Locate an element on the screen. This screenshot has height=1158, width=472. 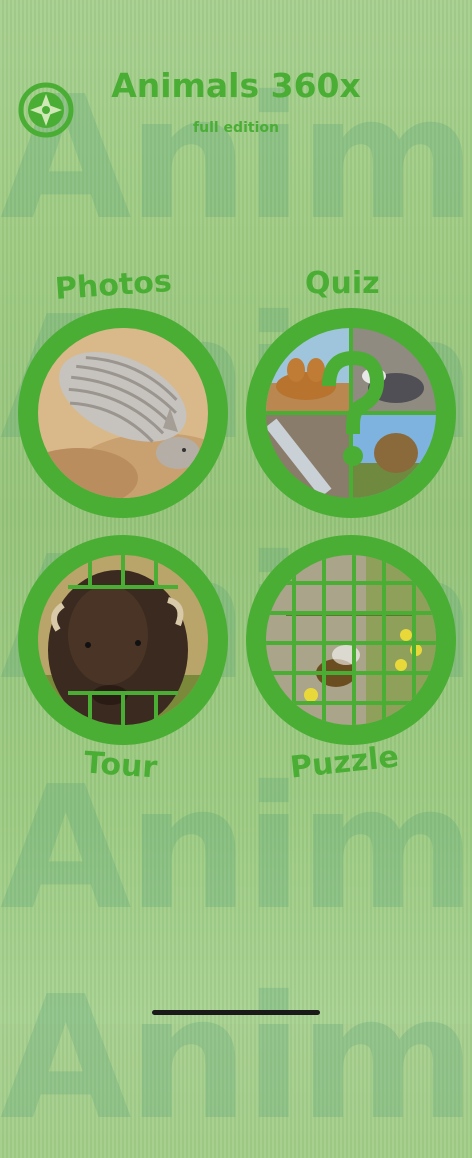
tour-grid-overlay is located at coordinates (123, 640).